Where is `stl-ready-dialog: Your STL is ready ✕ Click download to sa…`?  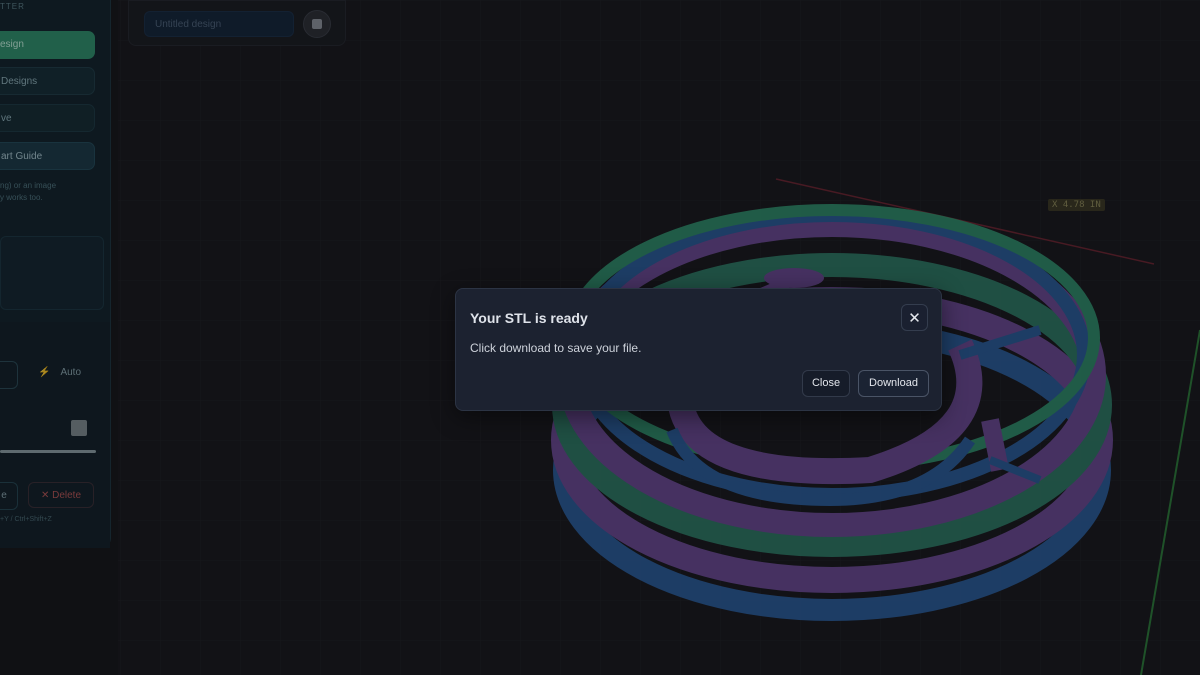 stl-ready-dialog: Your STL is ready ✕ Click download to sa… is located at coordinates (698, 349).